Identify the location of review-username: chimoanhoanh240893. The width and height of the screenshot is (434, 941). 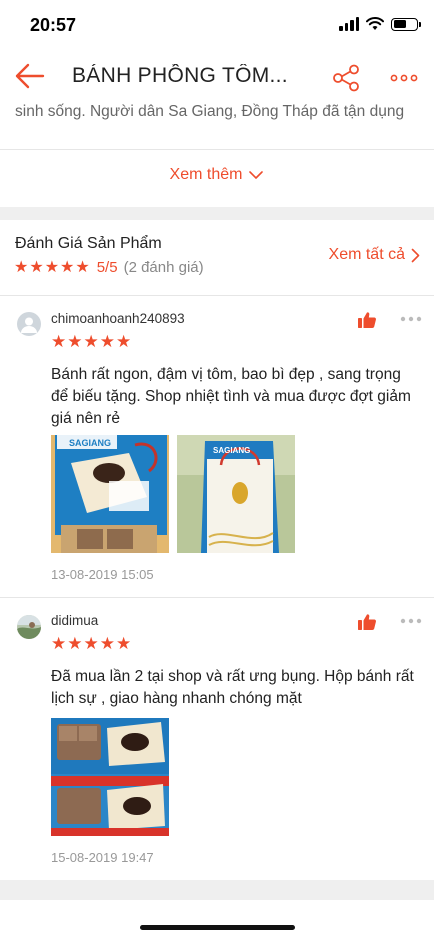
(118, 318).